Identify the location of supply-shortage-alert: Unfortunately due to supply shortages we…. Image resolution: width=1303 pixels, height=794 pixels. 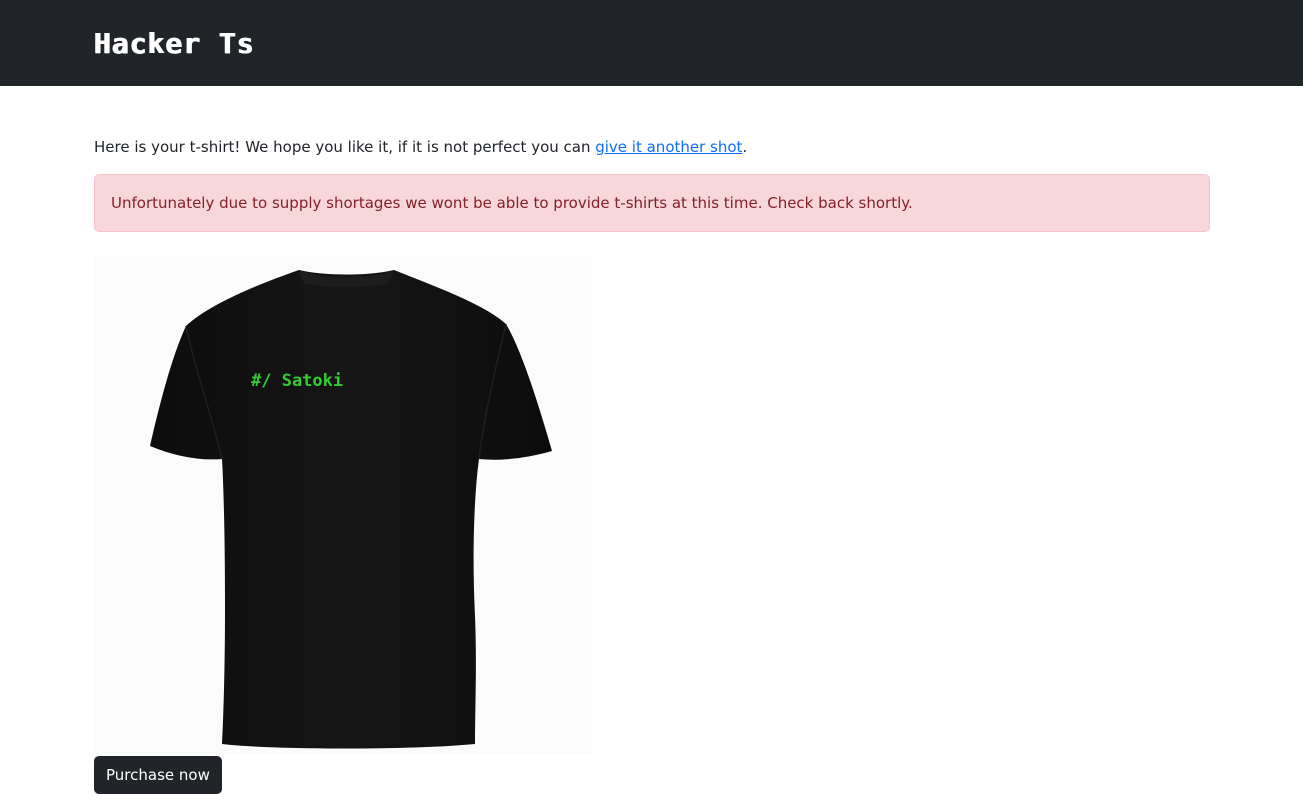
(652, 203).